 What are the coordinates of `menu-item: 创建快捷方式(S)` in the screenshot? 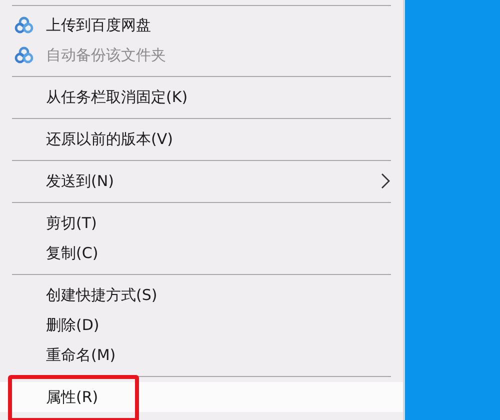 It's located at (201, 295).